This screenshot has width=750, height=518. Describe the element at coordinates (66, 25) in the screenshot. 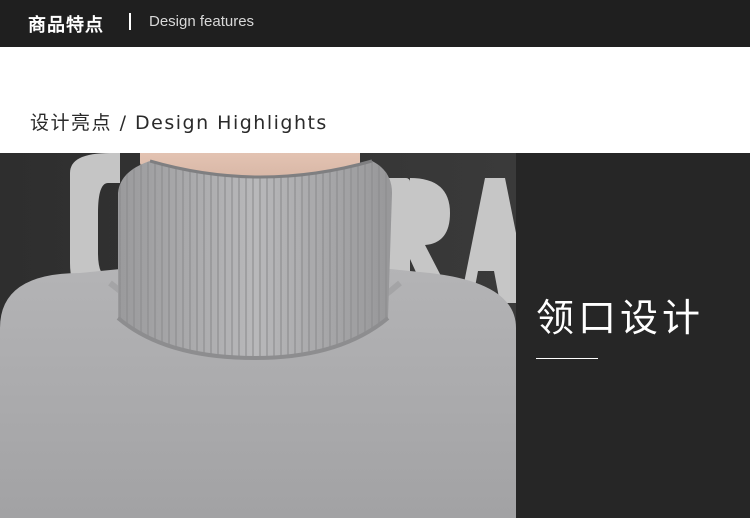

I see `header-title-cn: 商品特点` at that location.